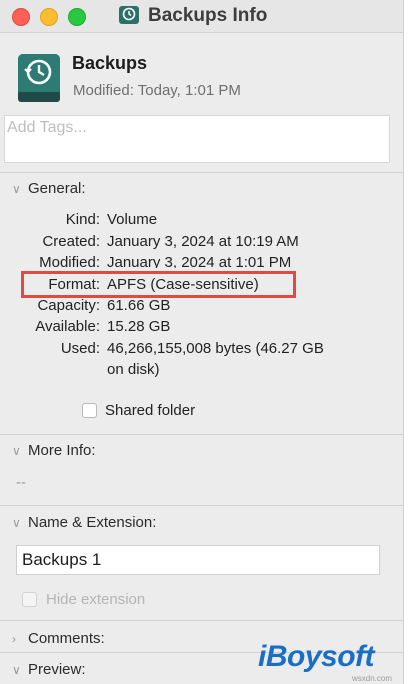  What do you see at coordinates (183, 284) in the screenshot?
I see `format-value: APFS (Case-sensitive)` at bounding box center [183, 284].